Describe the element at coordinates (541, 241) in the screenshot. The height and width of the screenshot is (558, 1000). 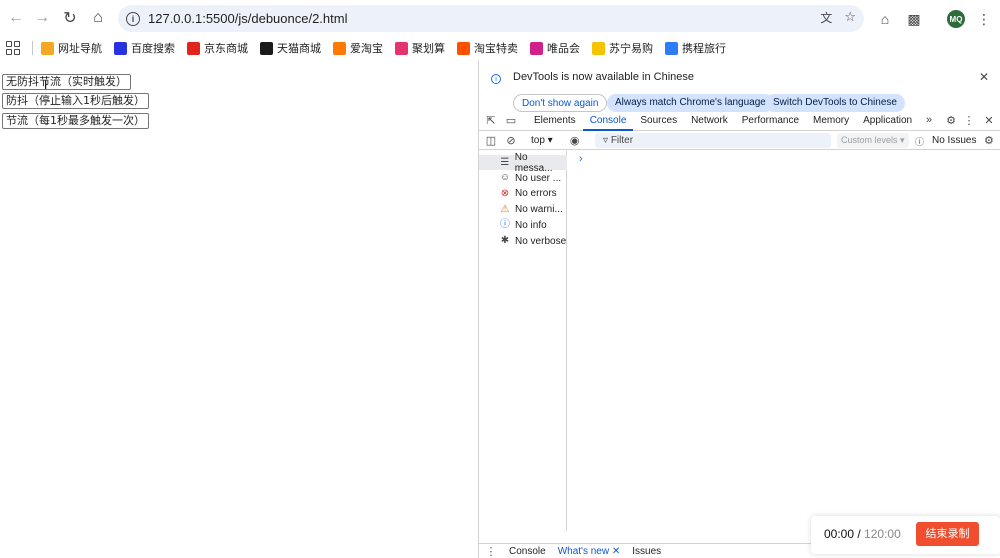
I see `sidebar-item-label: No verbose` at that location.